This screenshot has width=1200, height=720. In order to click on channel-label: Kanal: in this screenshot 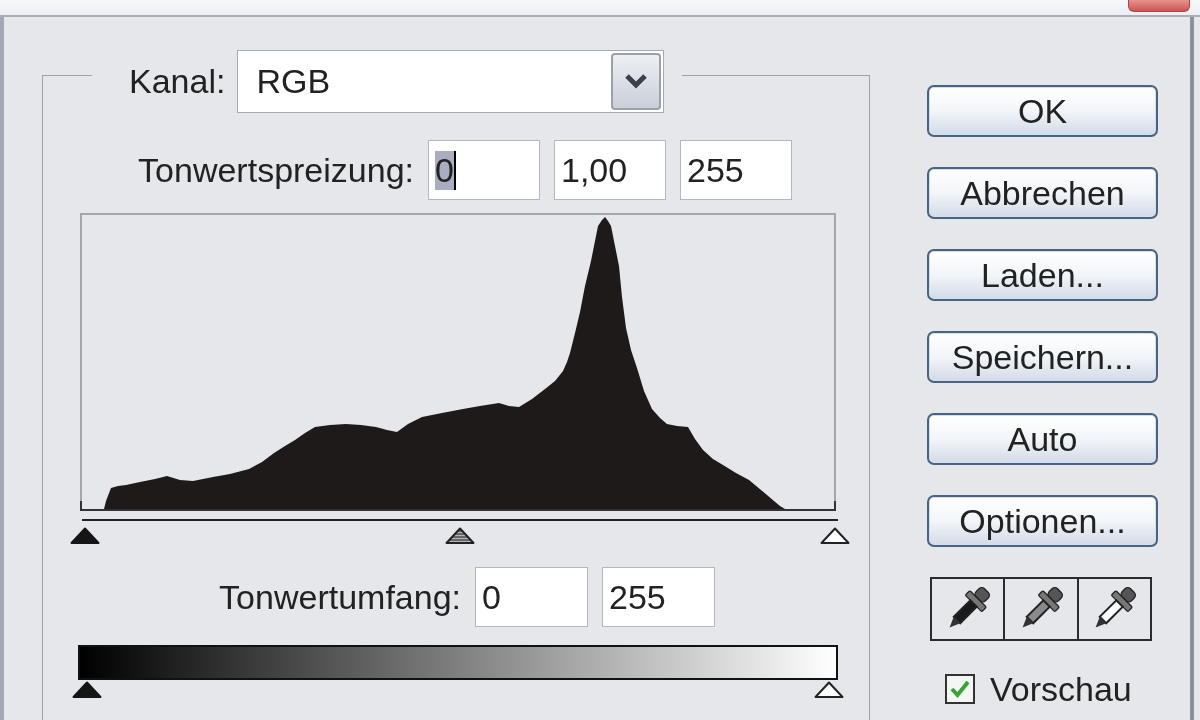, I will do `click(177, 81)`.